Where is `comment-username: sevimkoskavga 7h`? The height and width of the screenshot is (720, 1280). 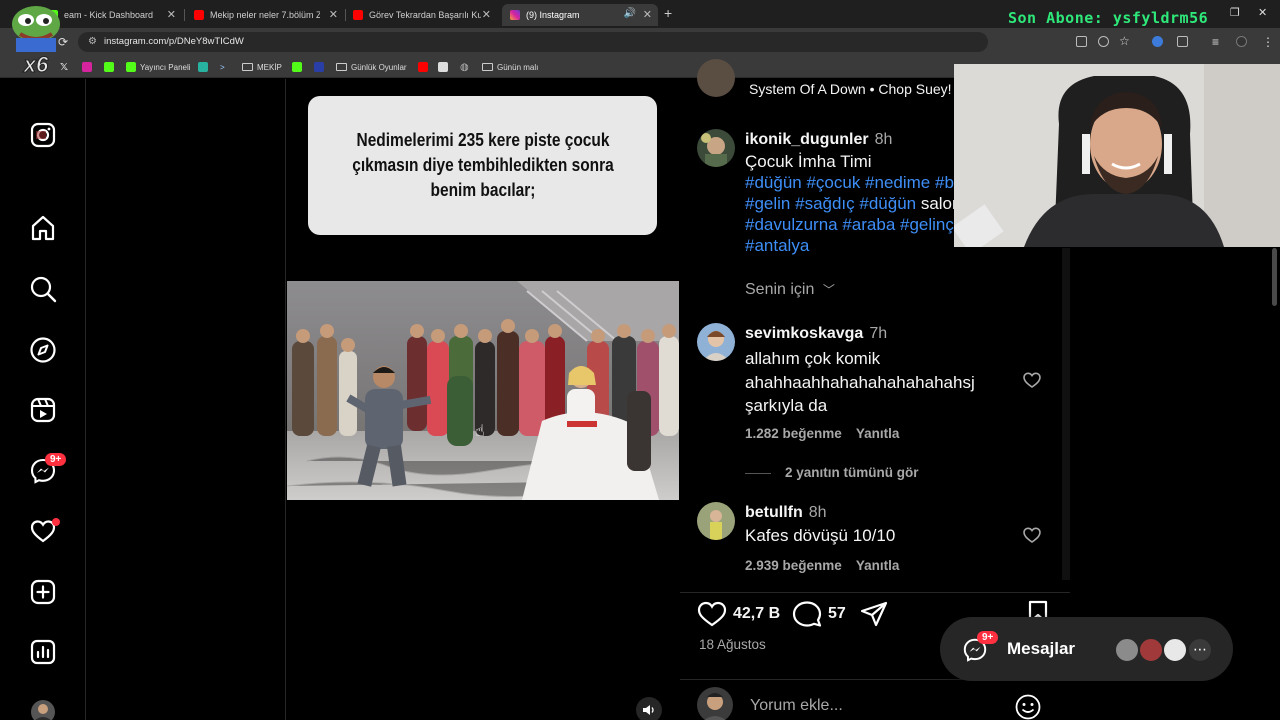
comment-username: sevimkoskavga 7h is located at coordinates (816, 334).